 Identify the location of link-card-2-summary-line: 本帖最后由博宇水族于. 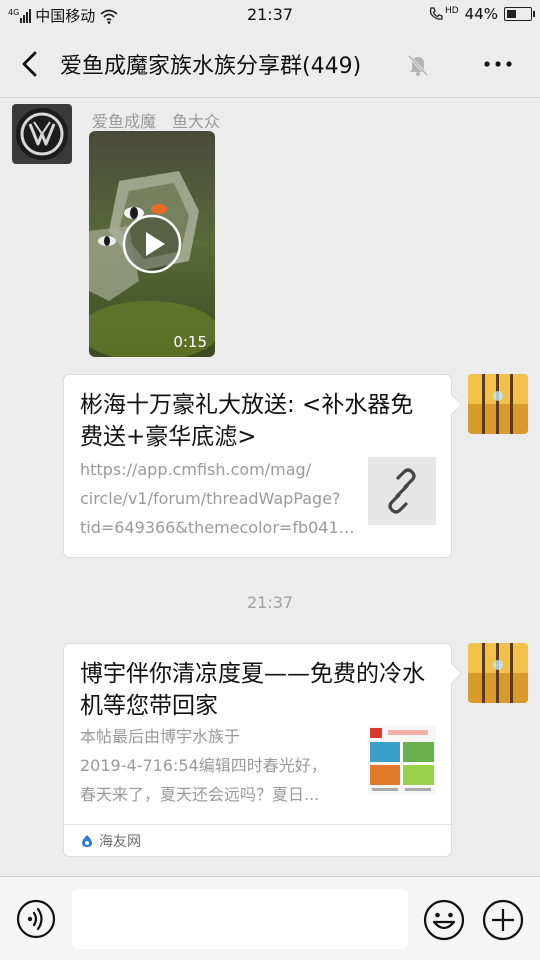
(160, 736).